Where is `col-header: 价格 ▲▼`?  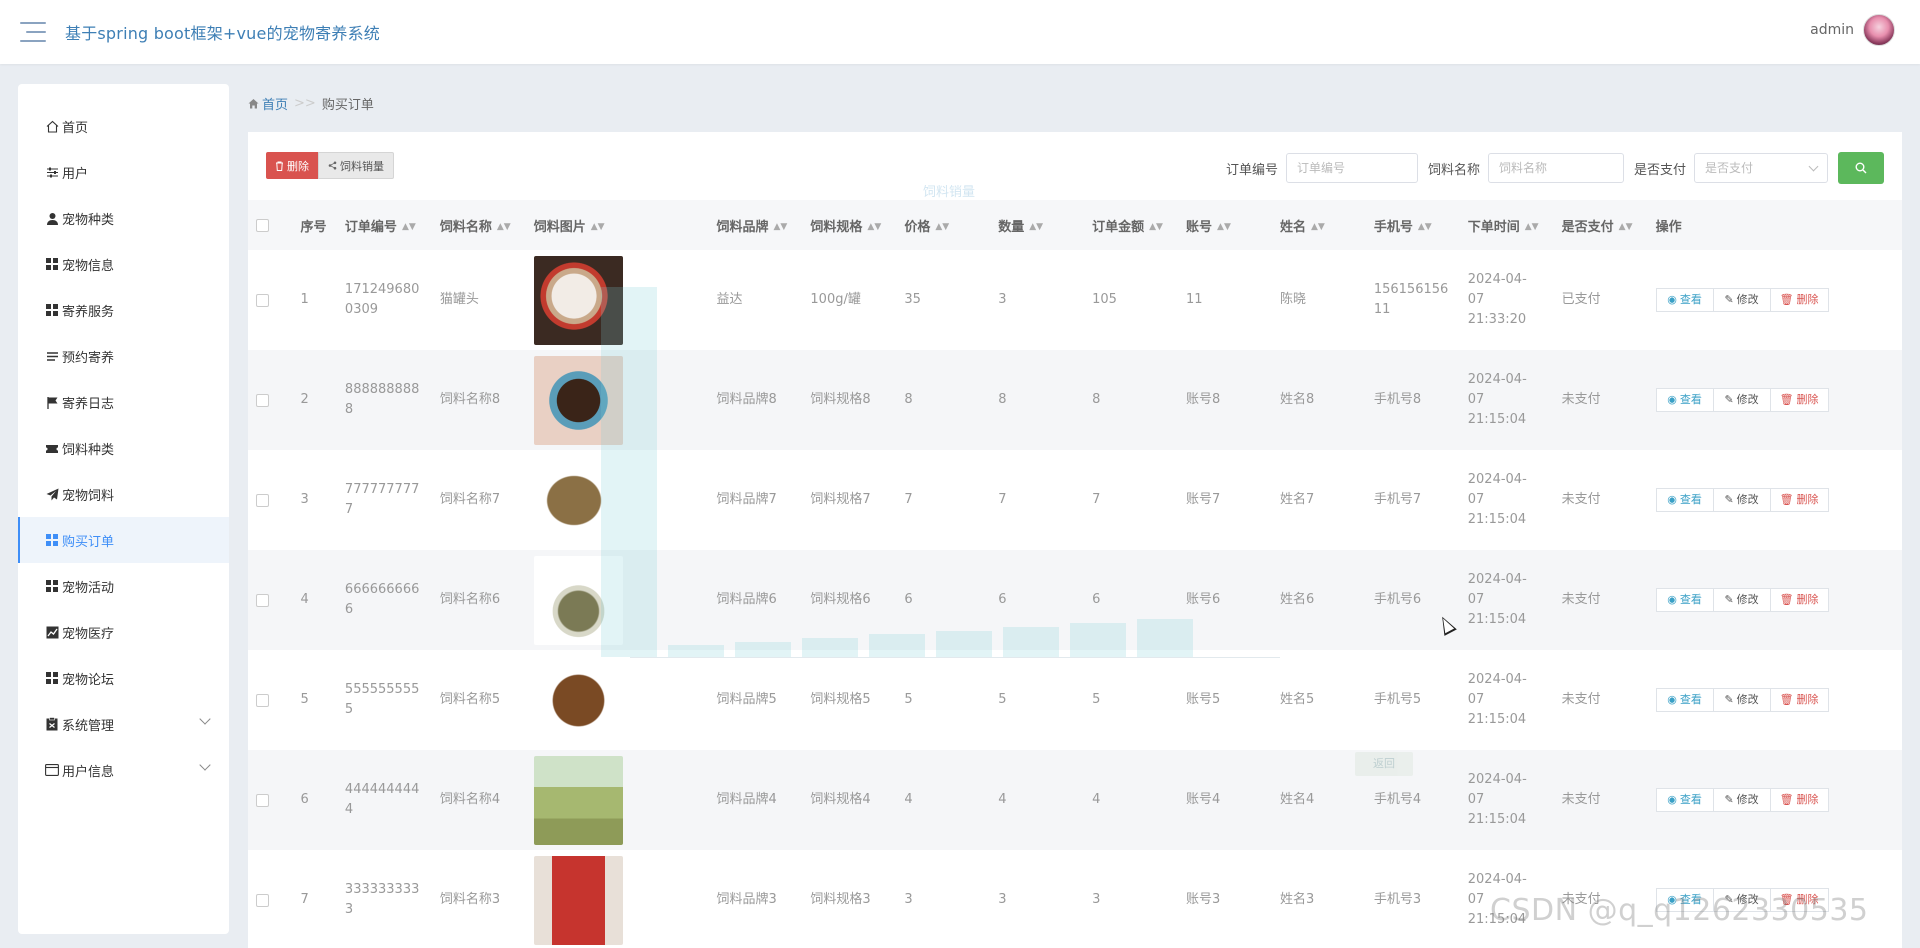
col-header: 价格 ▲▼ is located at coordinates (951, 225).